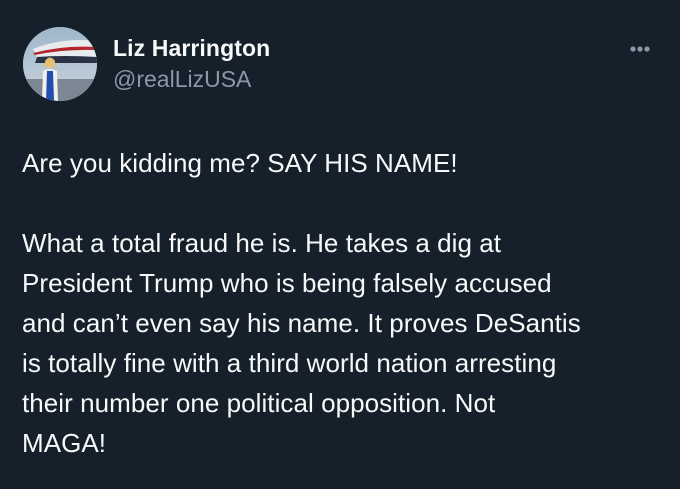 This screenshot has width=680, height=489. I want to click on more-horizontal-icon, so click(640, 49).